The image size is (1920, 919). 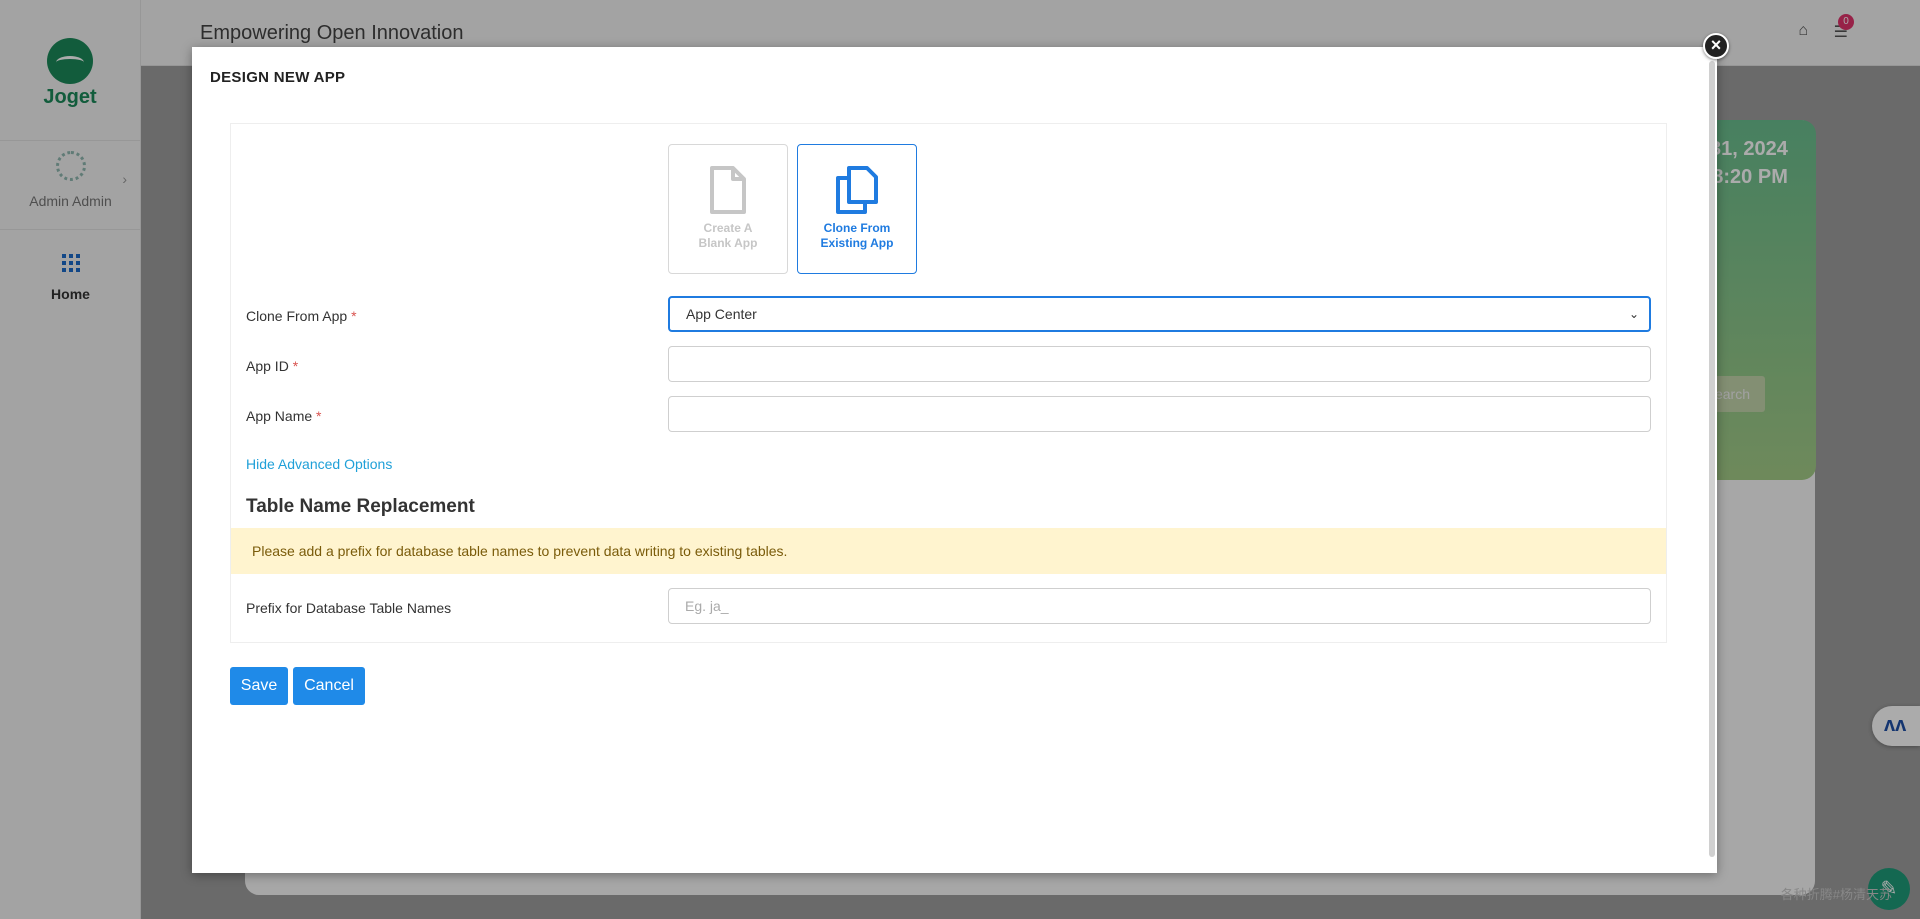 I want to click on option-create-blank-app: Create A Blank App, so click(x=728, y=209).